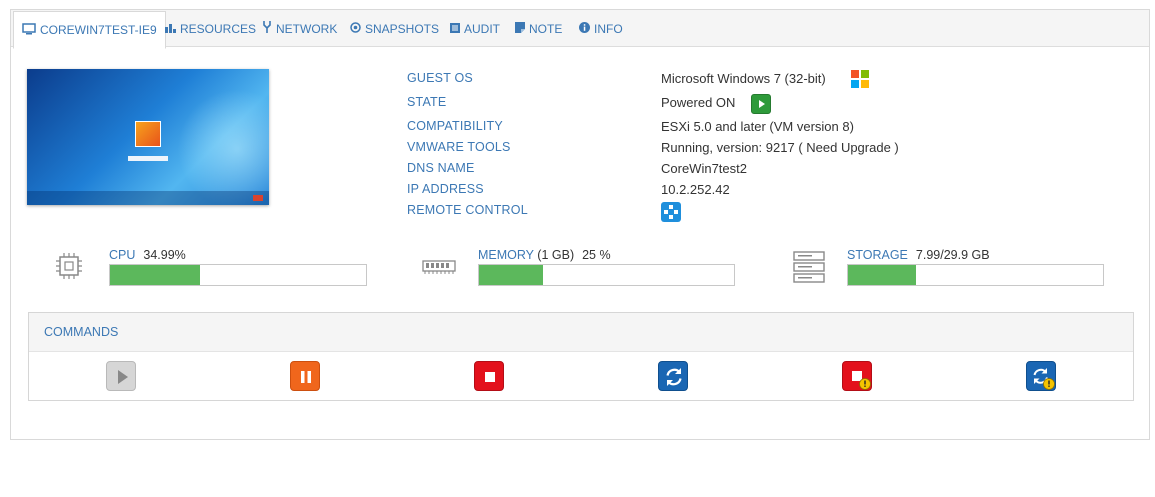 The image size is (1155, 497). Describe the element at coordinates (148, 134) in the screenshot. I see `user-avatar-icon` at that location.